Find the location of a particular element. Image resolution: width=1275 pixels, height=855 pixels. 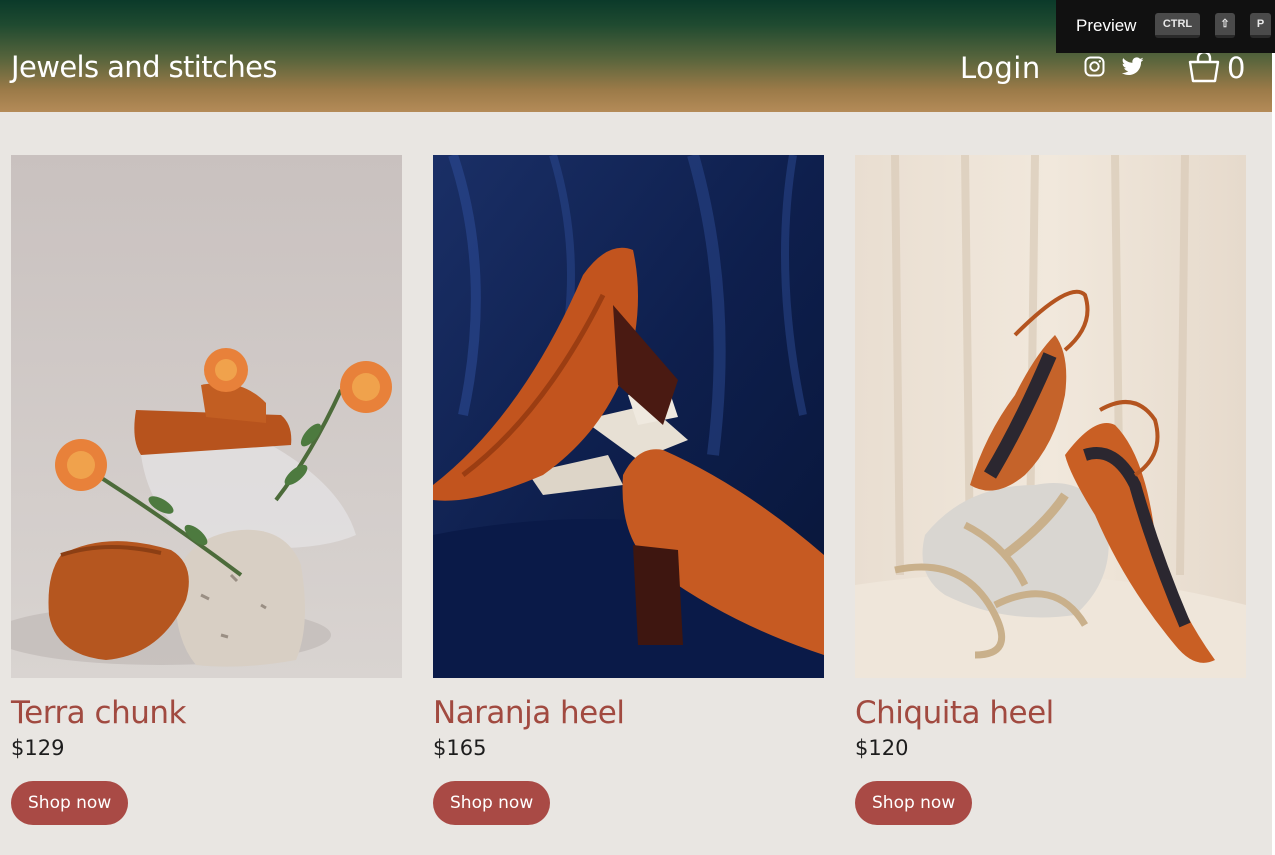

product-price: $120 is located at coordinates (882, 748).